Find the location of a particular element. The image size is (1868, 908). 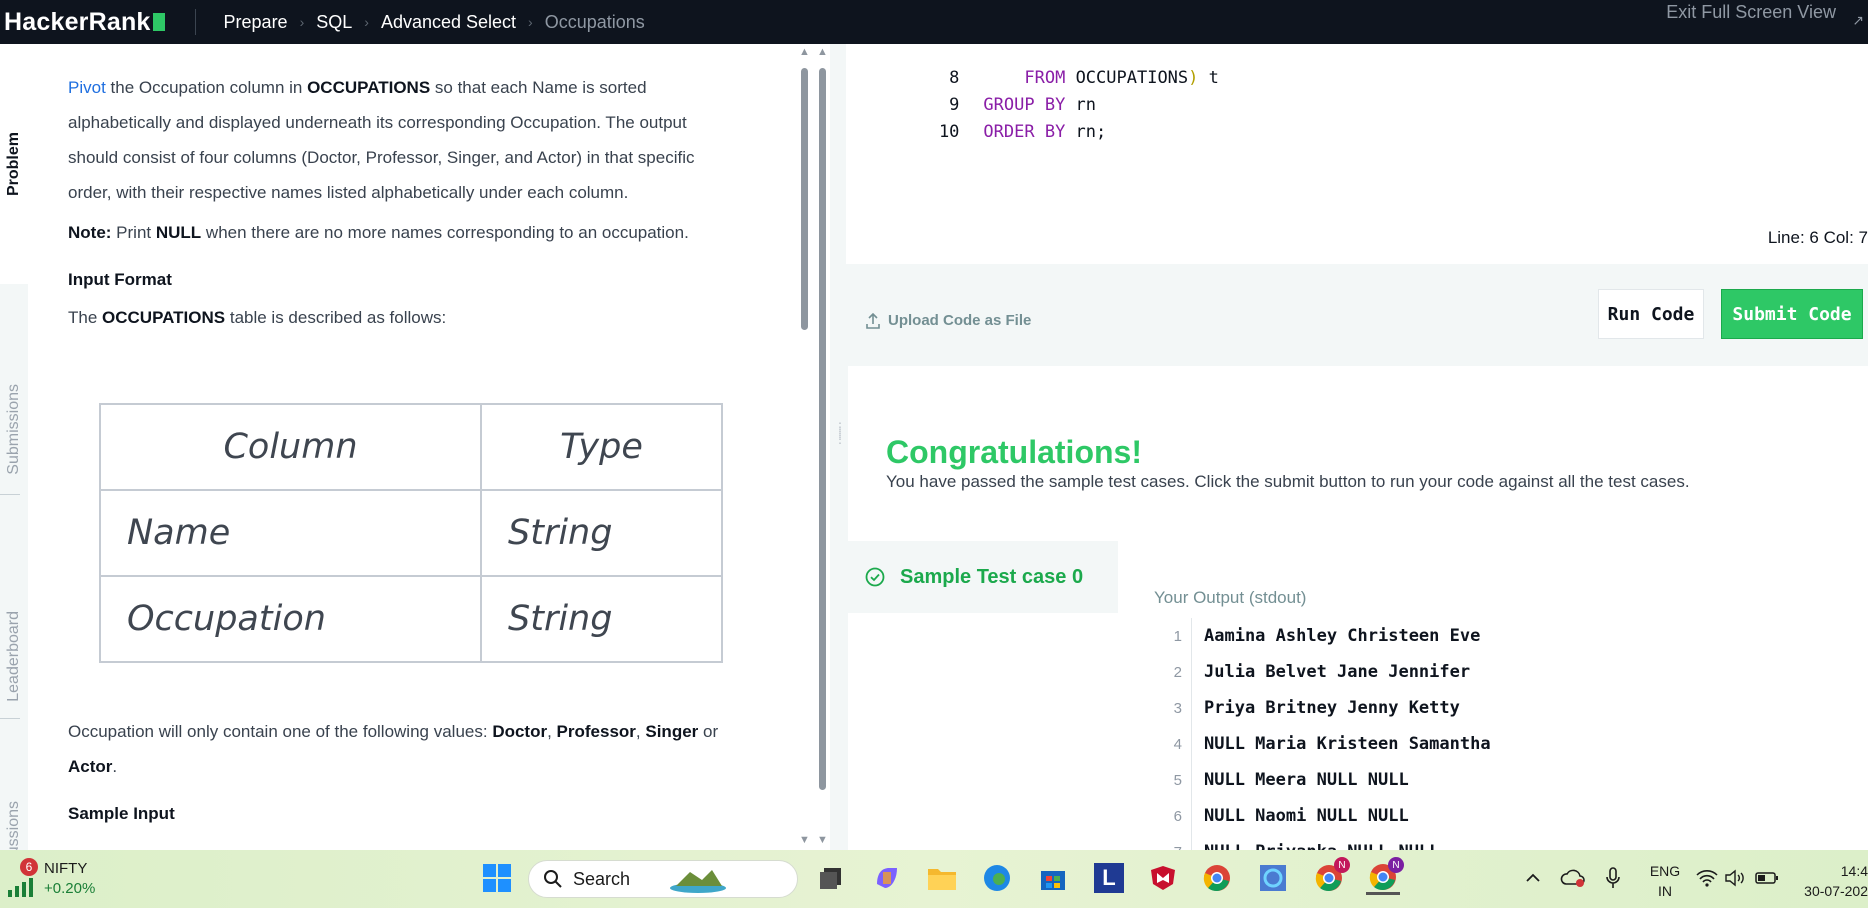

cloud-icon is located at coordinates (1572, 878).